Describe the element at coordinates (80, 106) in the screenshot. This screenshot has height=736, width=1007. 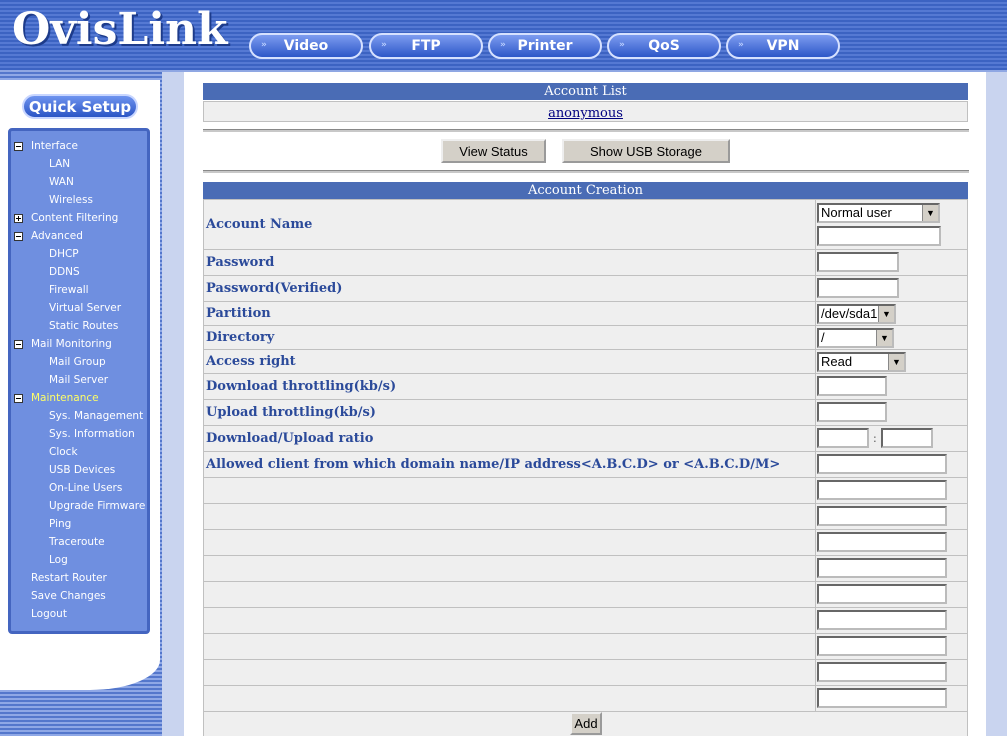
I see `quick-setup-button: Quick Setup` at that location.